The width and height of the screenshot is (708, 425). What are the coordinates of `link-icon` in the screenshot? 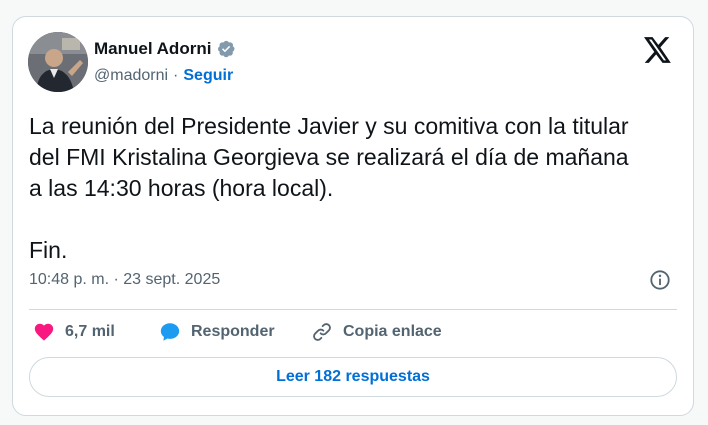 It's located at (322, 332).